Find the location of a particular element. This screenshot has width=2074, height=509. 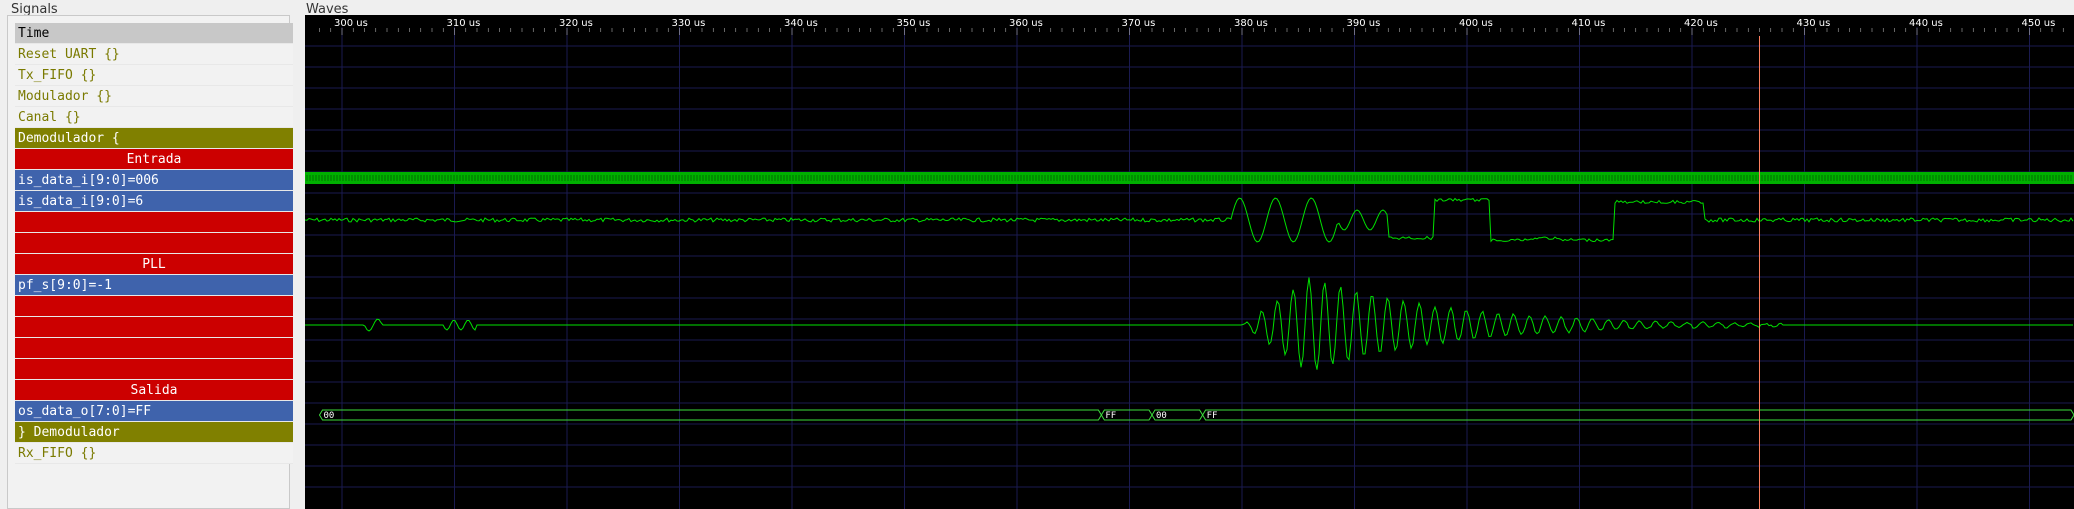

signal-row: Entrada is located at coordinates (154, 159).